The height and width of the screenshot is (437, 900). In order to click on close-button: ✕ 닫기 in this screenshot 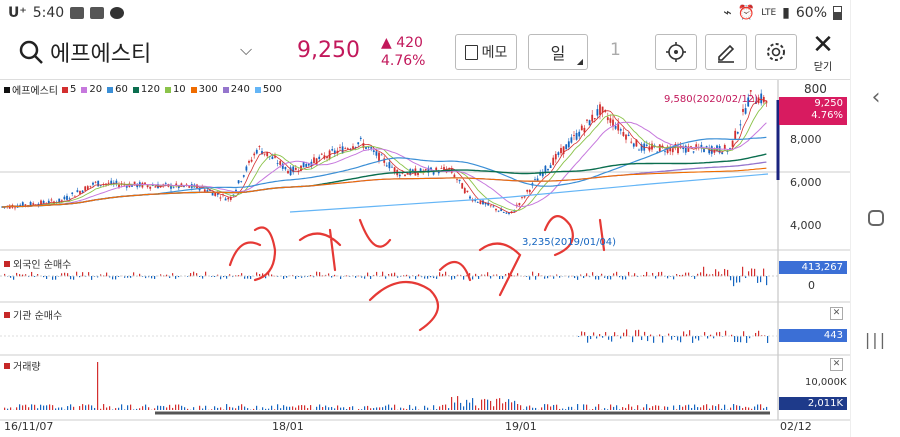, I will do `click(823, 52)`.